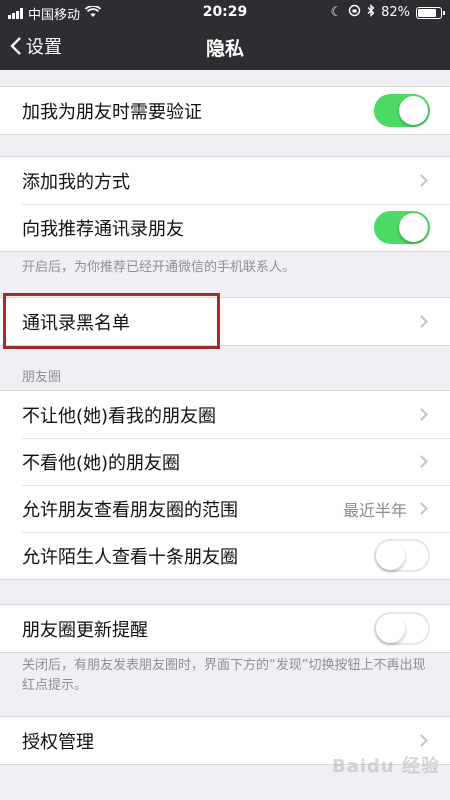 Image resolution: width=450 pixels, height=800 pixels. What do you see at coordinates (101, 463) in the screenshot?
I see `hide-their-moments-label: 不看他(她)的朋友圈` at bounding box center [101, 463].